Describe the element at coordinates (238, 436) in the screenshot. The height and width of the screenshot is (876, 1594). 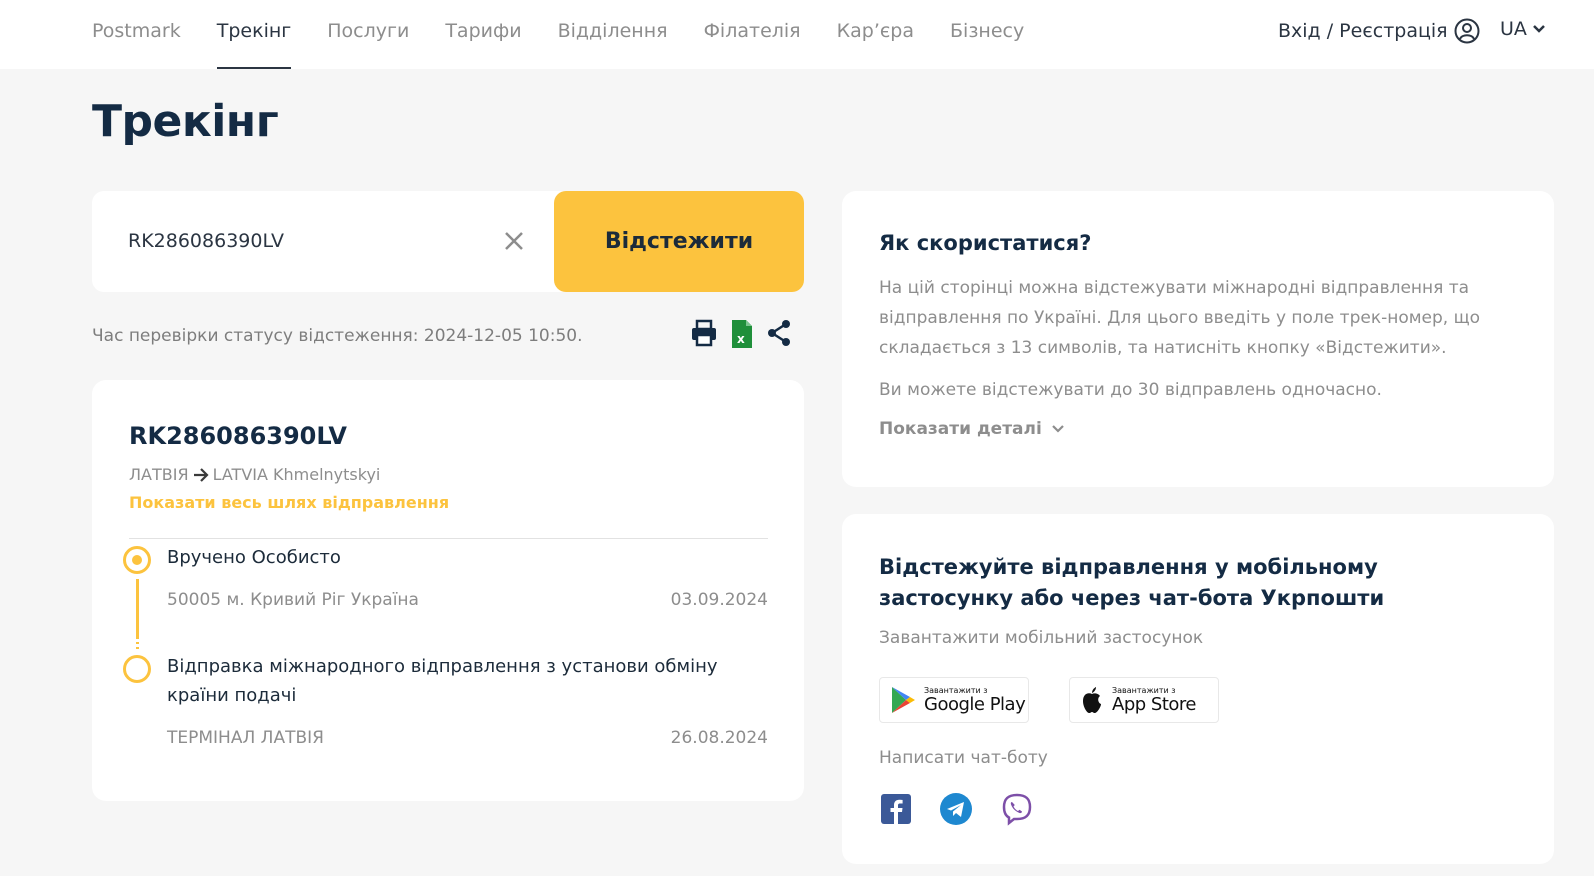
I see `tracking-number: RK286086390LV` at that location.